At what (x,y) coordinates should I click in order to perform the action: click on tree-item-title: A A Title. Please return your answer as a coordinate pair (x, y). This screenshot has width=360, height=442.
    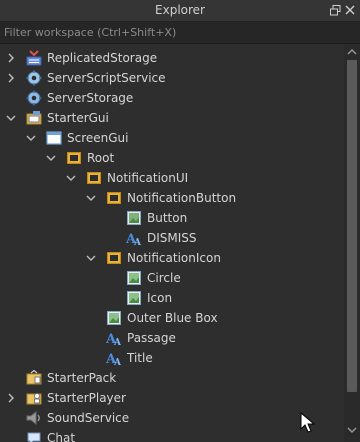
    Looking at the image, I should click on (172, 358).